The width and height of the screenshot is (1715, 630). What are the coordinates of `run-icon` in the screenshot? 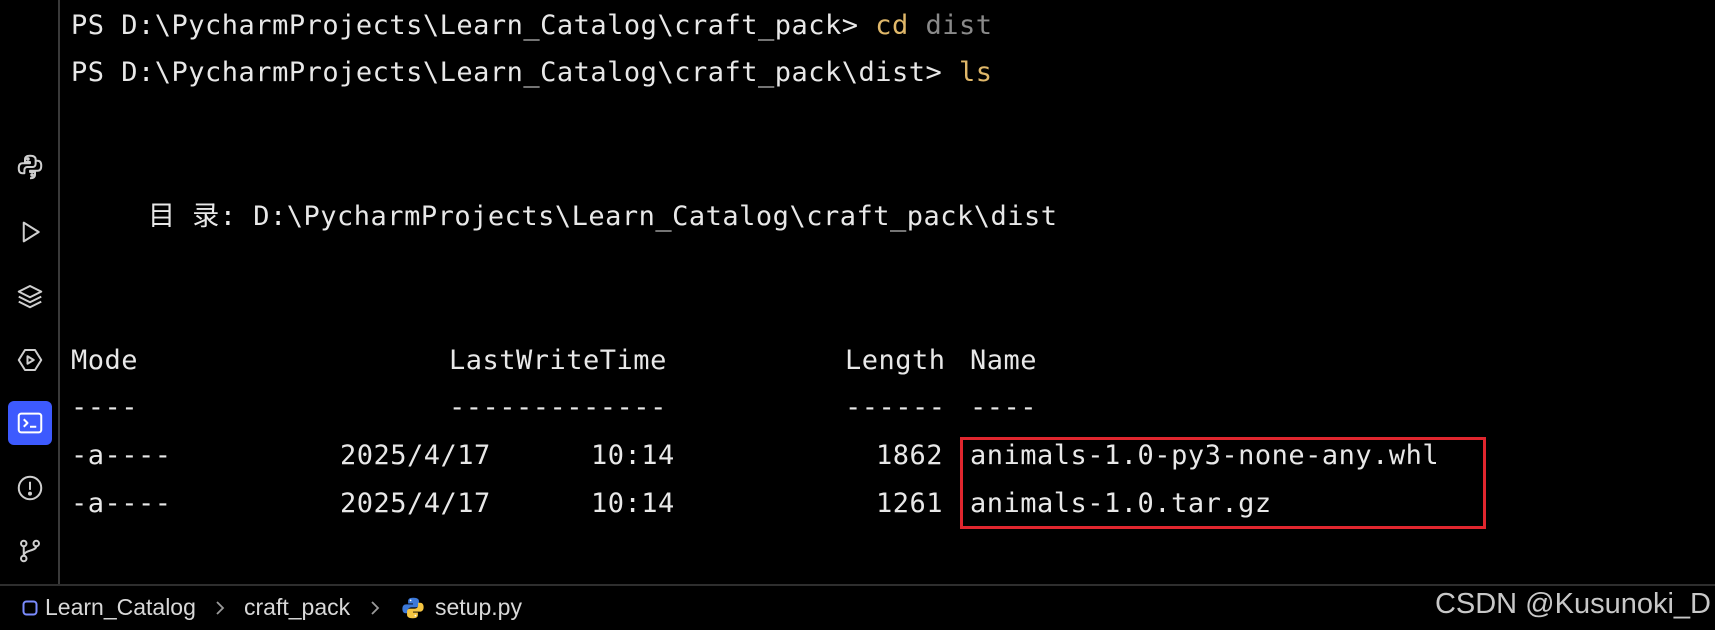 It's located at (30, 232).